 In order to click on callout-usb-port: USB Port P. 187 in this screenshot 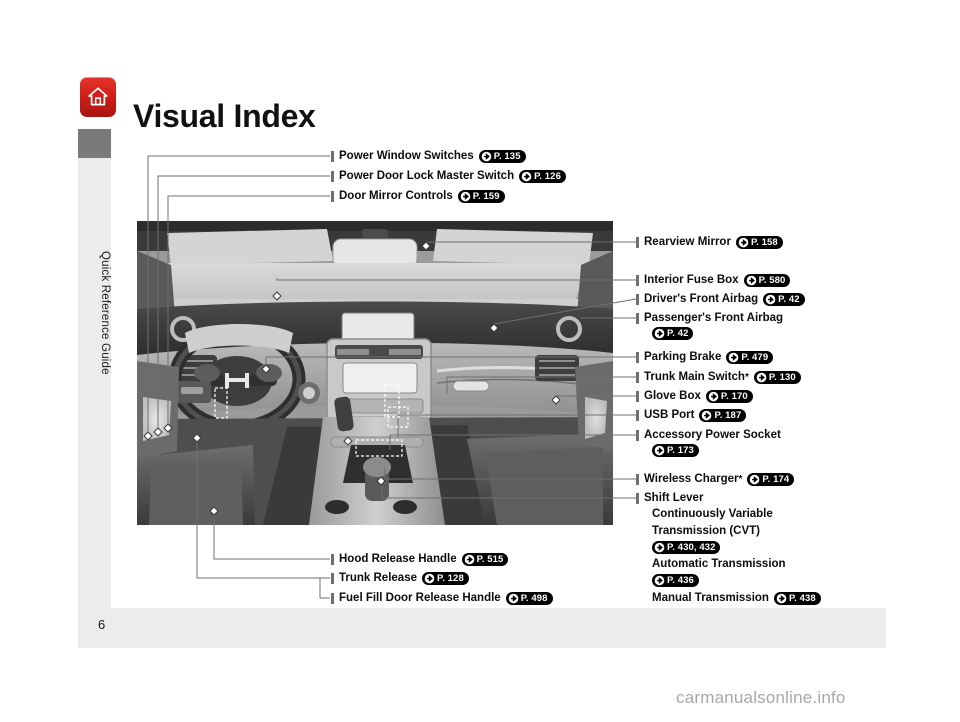, I will do `click(691, 415)`.